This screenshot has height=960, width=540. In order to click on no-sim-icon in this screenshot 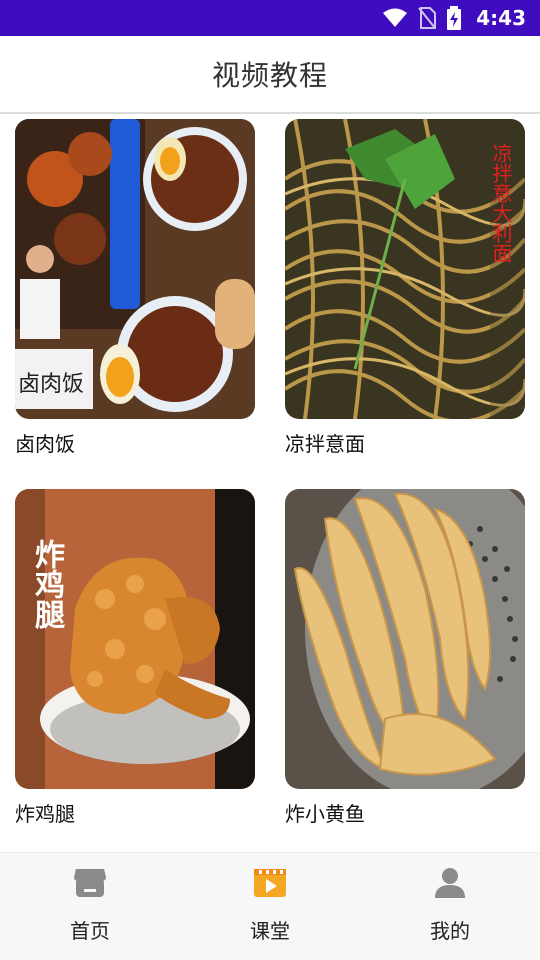, I will do `click(427, 18)`.